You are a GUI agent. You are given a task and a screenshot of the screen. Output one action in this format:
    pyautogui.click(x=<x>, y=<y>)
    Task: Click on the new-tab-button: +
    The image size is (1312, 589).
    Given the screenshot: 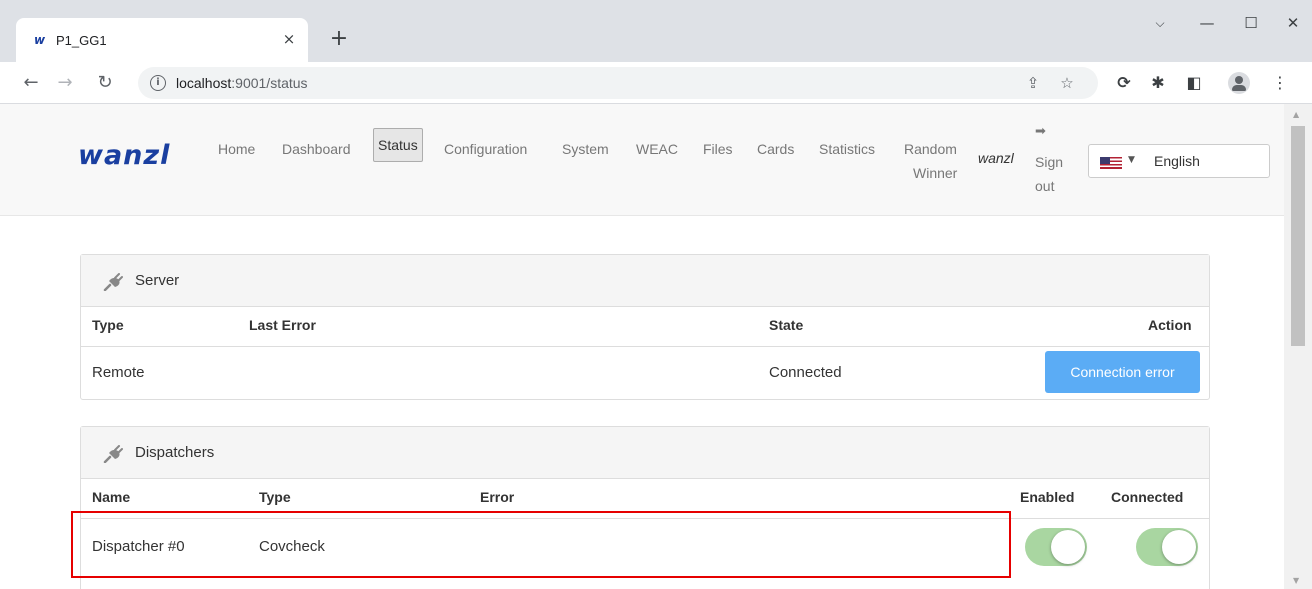 What is the action you would take?
    pyautogui.click(x=339, y=39)
    